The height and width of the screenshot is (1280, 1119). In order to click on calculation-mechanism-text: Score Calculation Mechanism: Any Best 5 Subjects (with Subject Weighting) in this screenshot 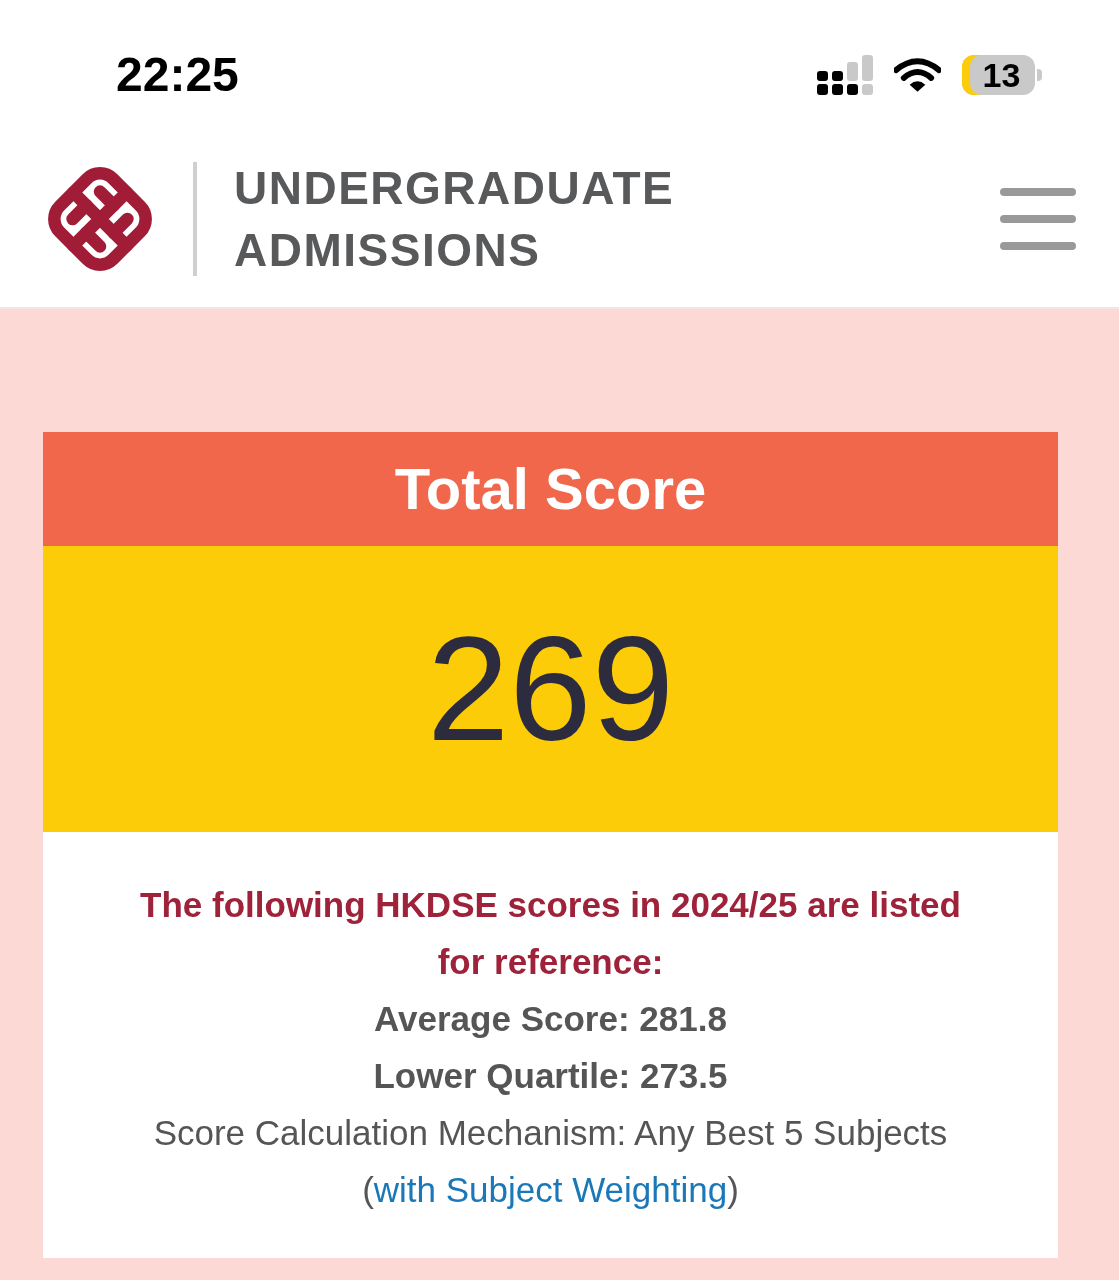, I will do `click(550, 1161)`.